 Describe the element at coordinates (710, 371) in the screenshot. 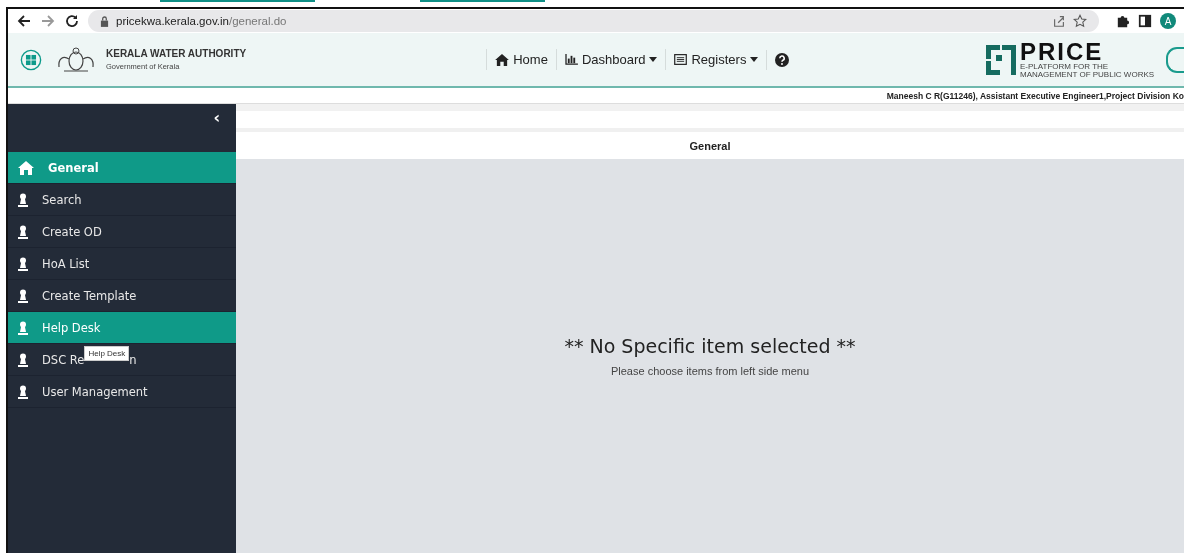

I see `empty-state-hint: Please choose items from left side menu` at that location.